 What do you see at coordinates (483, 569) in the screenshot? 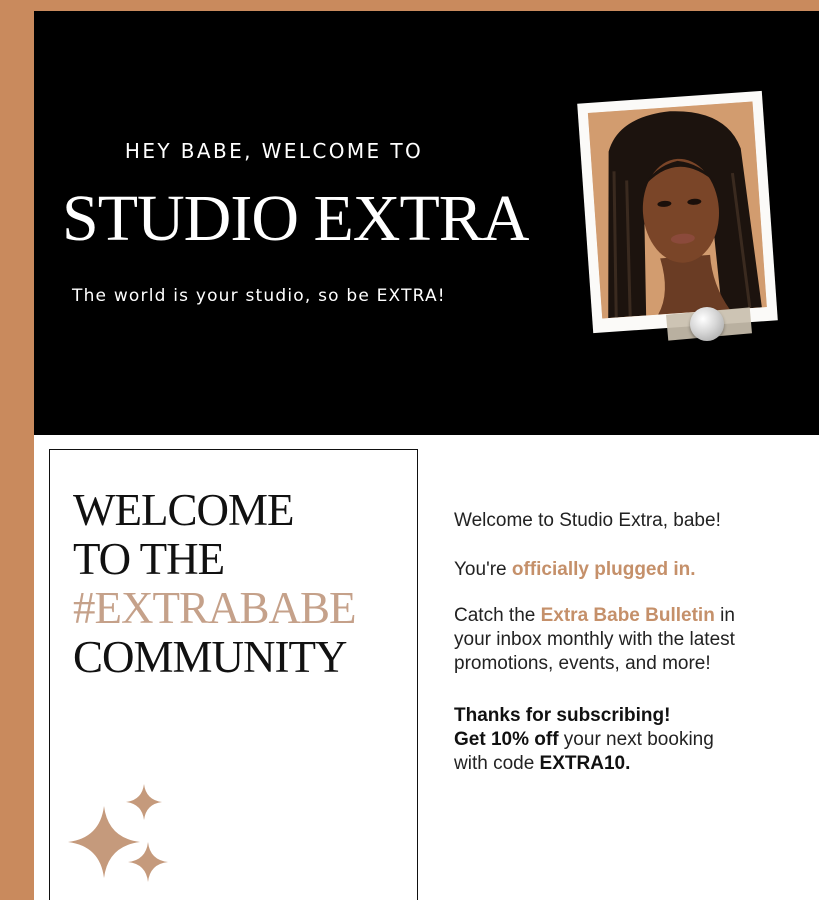
I see `plugged-in-prefix: You're` at bounding box center [483, 569].